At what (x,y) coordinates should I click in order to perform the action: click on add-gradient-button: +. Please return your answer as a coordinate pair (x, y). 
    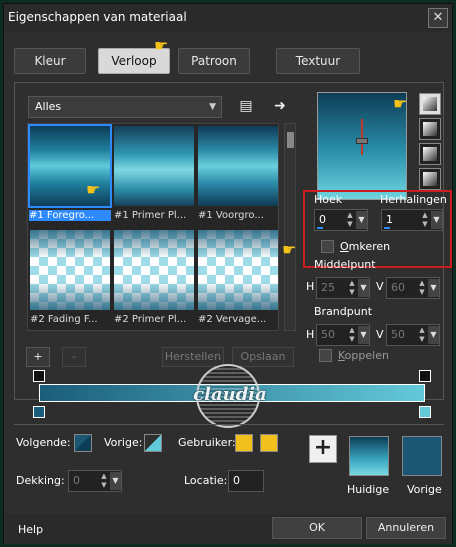
    Looking at the image, I should click on (38, 357).